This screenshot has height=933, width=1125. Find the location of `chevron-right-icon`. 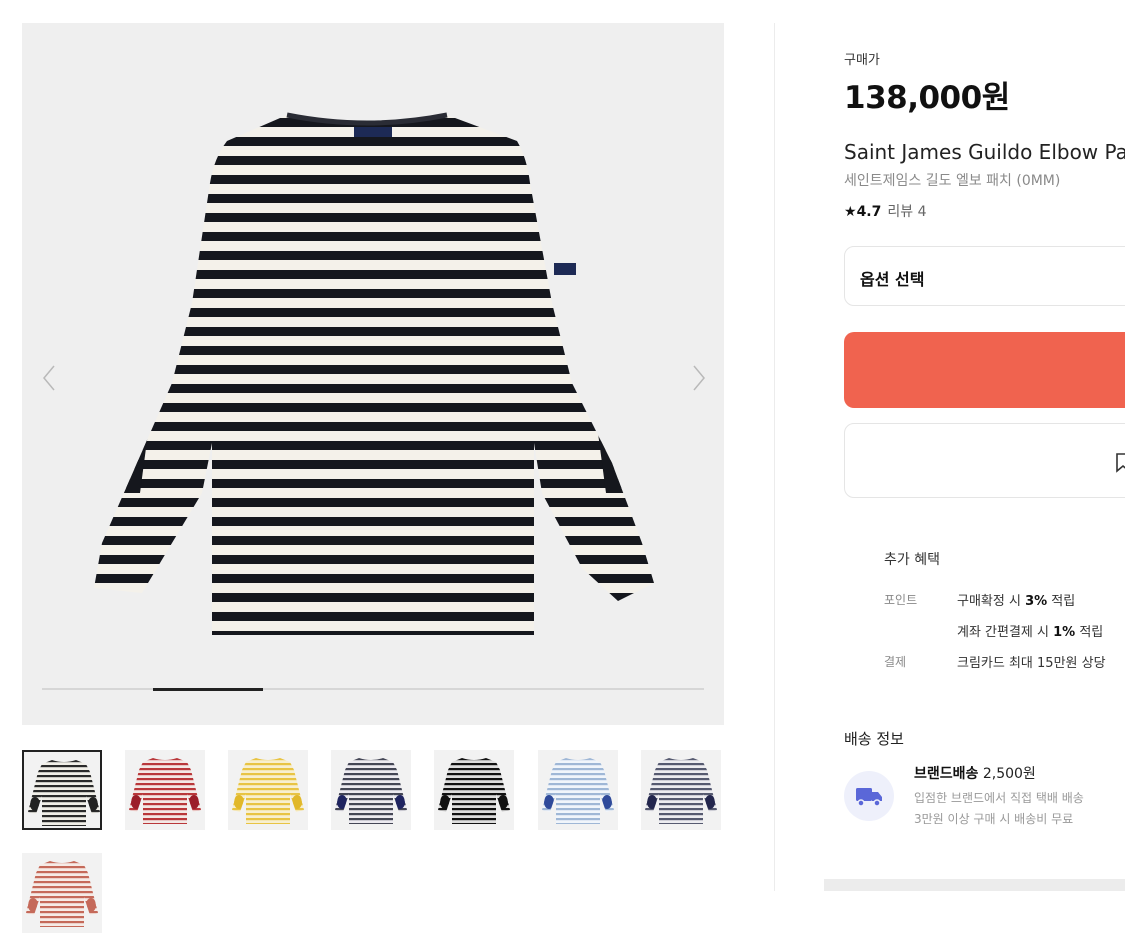

chevron-right-icon is located at coordinates (699, 378).